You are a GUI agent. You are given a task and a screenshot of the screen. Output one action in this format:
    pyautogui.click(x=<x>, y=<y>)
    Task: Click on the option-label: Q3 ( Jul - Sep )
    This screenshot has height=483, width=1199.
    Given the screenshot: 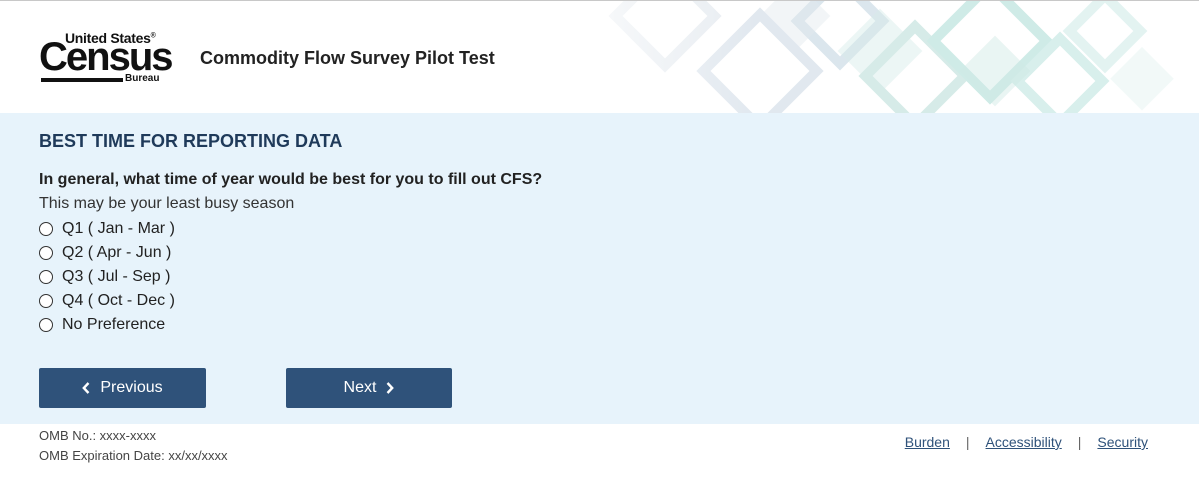 What is the action you would take?
    pyautogui.click(x=116, y=276)
    